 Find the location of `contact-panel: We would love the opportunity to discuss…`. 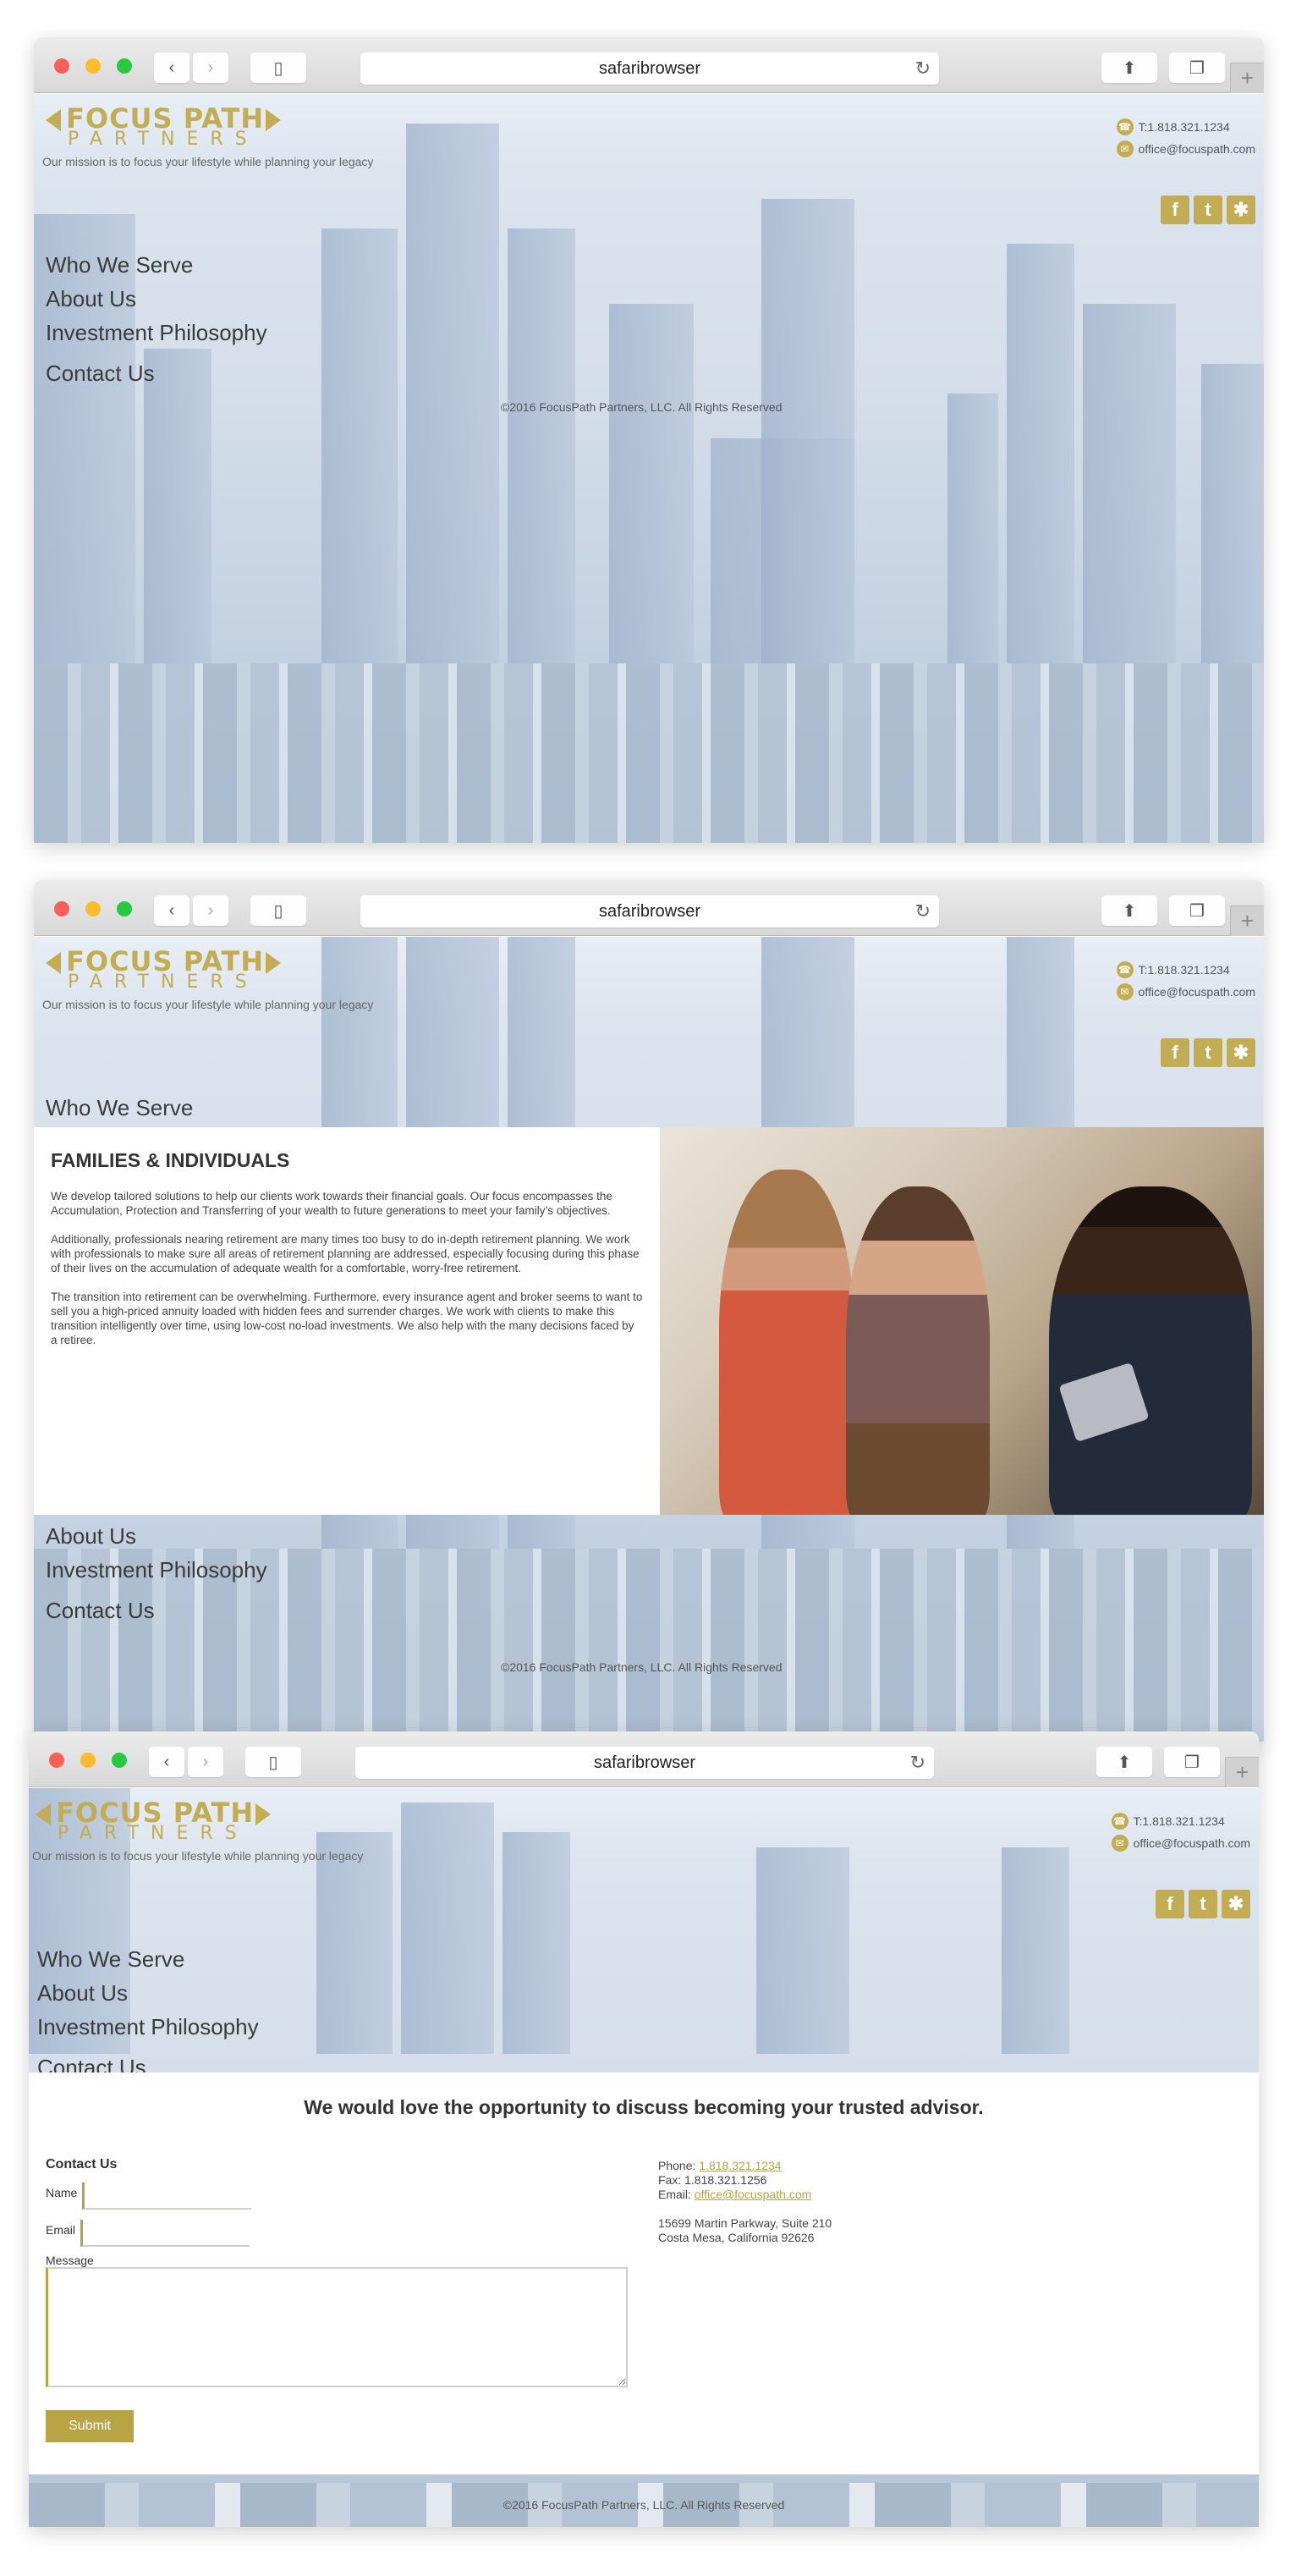

contact-panel: We would love the opportunity to discuss… is located at coordinates (644, 2273).